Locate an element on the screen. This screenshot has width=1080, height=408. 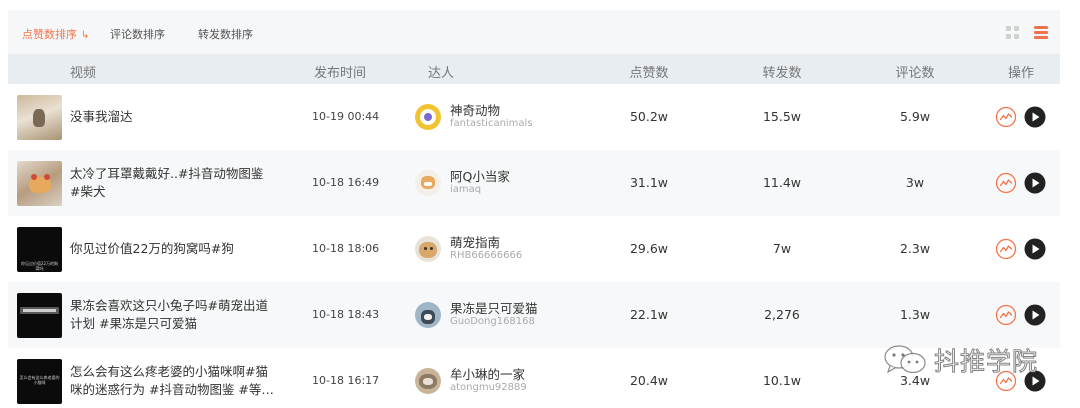
comments-count: 2.3w is located at coordinates (915, 248).